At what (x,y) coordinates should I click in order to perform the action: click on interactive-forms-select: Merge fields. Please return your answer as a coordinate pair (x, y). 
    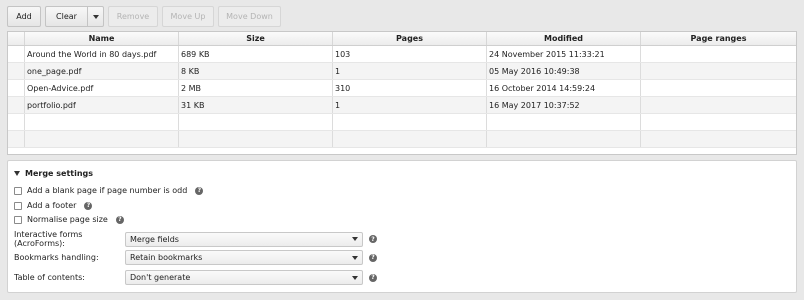
    Looking at the image, I should click on (244, 239).